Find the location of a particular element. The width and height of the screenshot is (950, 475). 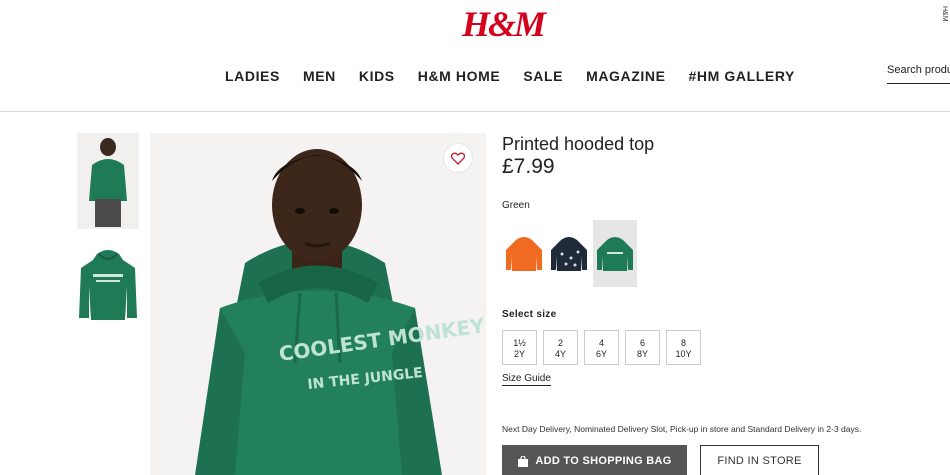

hoodie-thumbnail-image is located at coordinates (108, 285).